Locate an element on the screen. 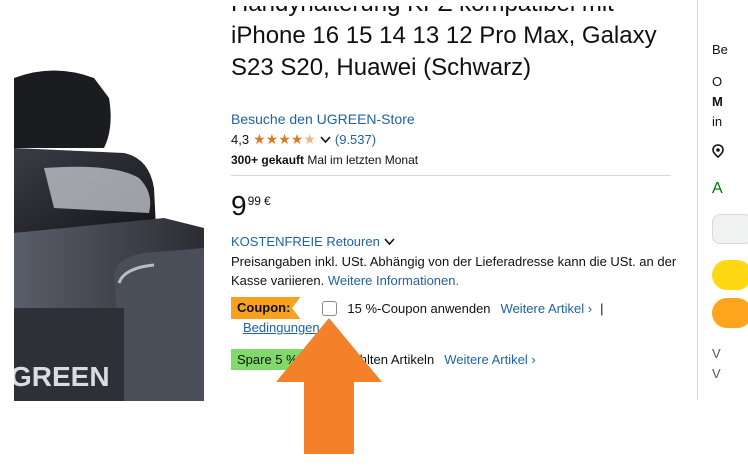  right-column-text-v1: V is located at coordinates (716, 353).